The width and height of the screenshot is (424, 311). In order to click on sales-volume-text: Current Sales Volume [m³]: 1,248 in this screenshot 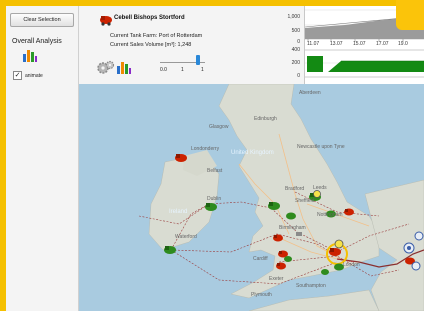, I will do `click(151, 45)`.